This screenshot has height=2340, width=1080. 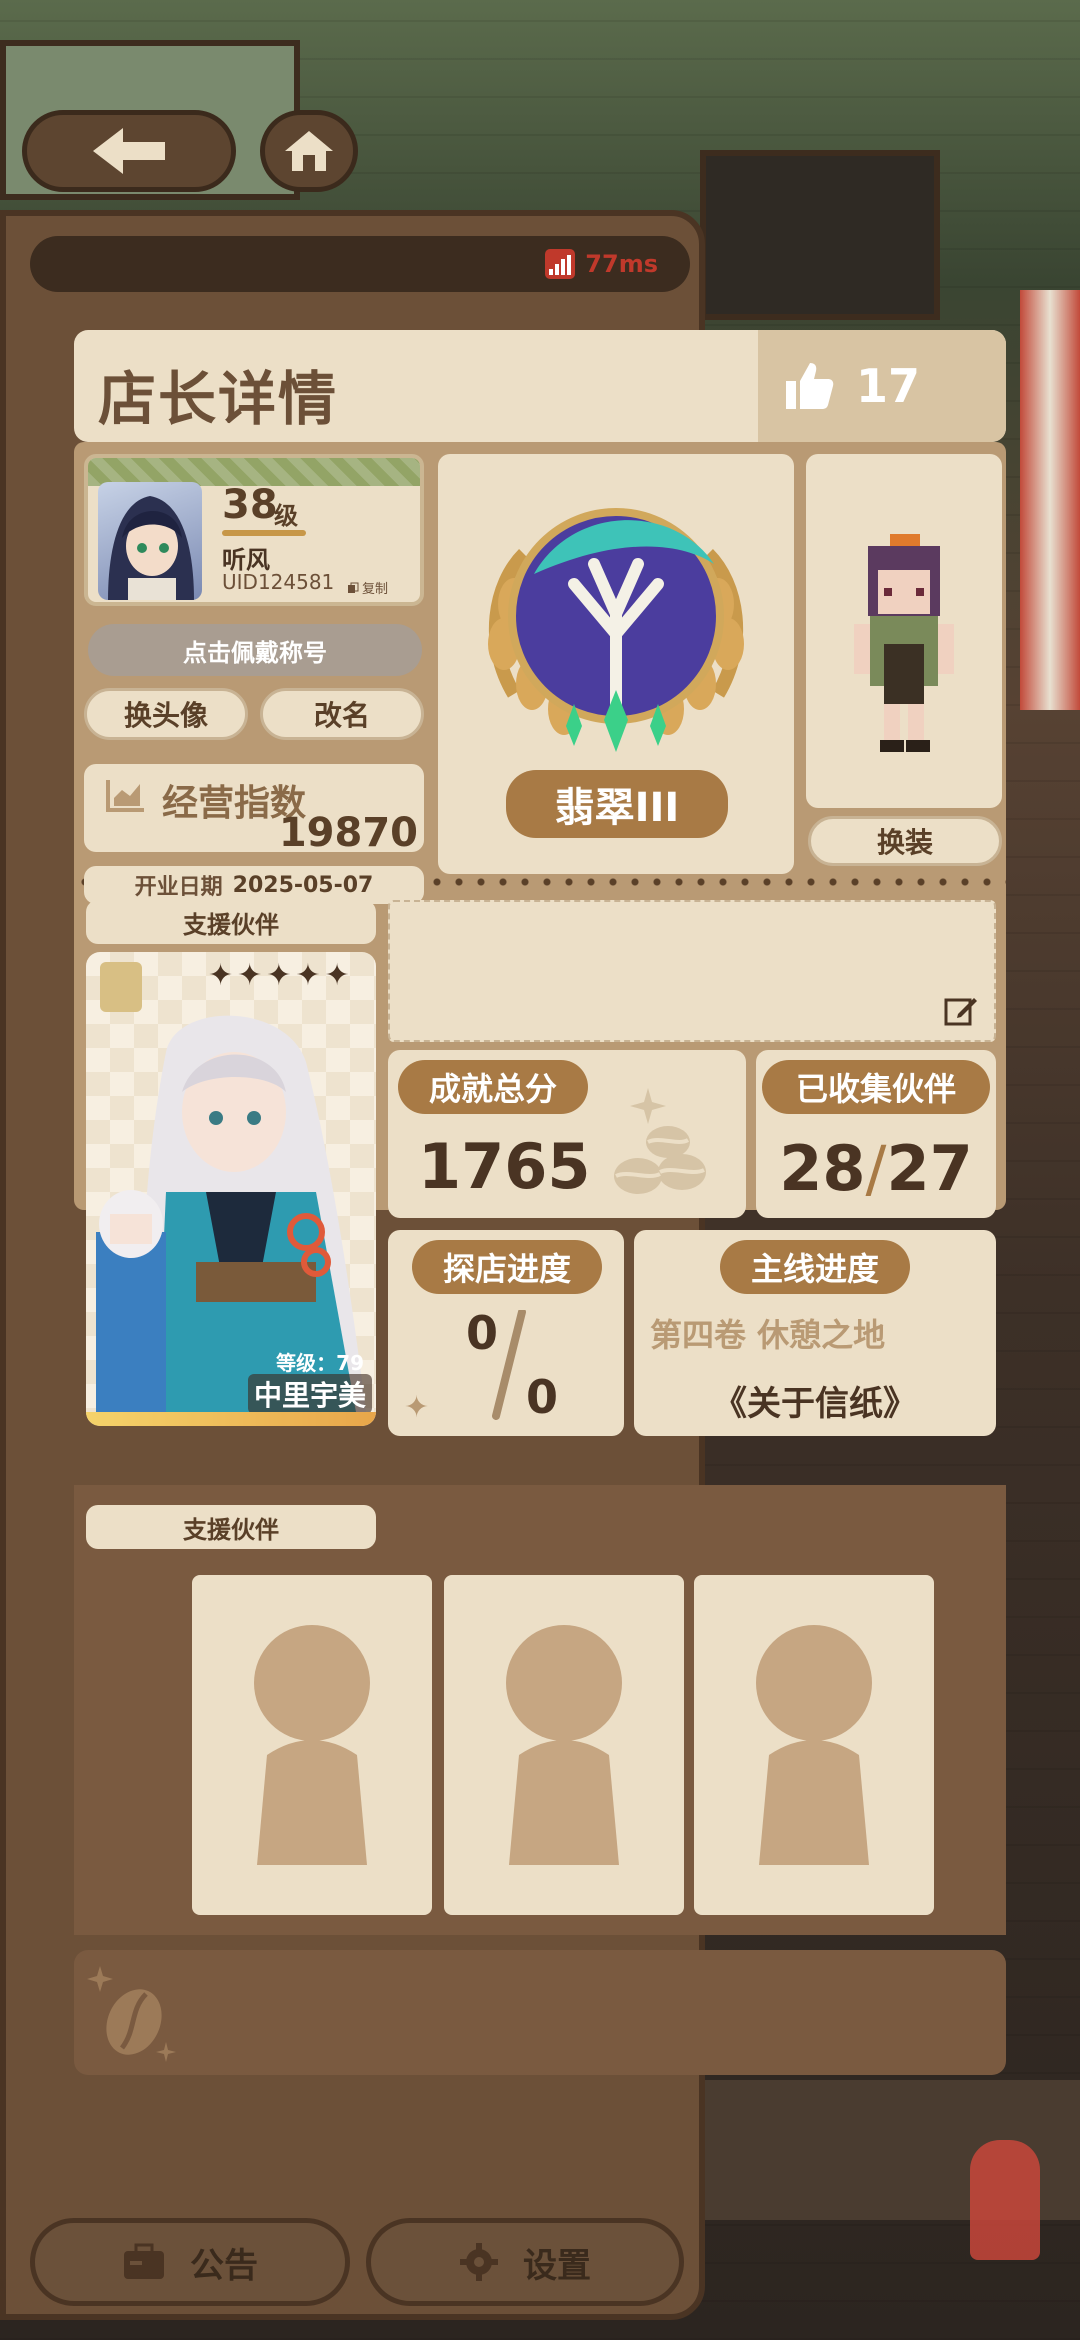 I want to click on collected-owned: 28, so click(x=822, y=1168).